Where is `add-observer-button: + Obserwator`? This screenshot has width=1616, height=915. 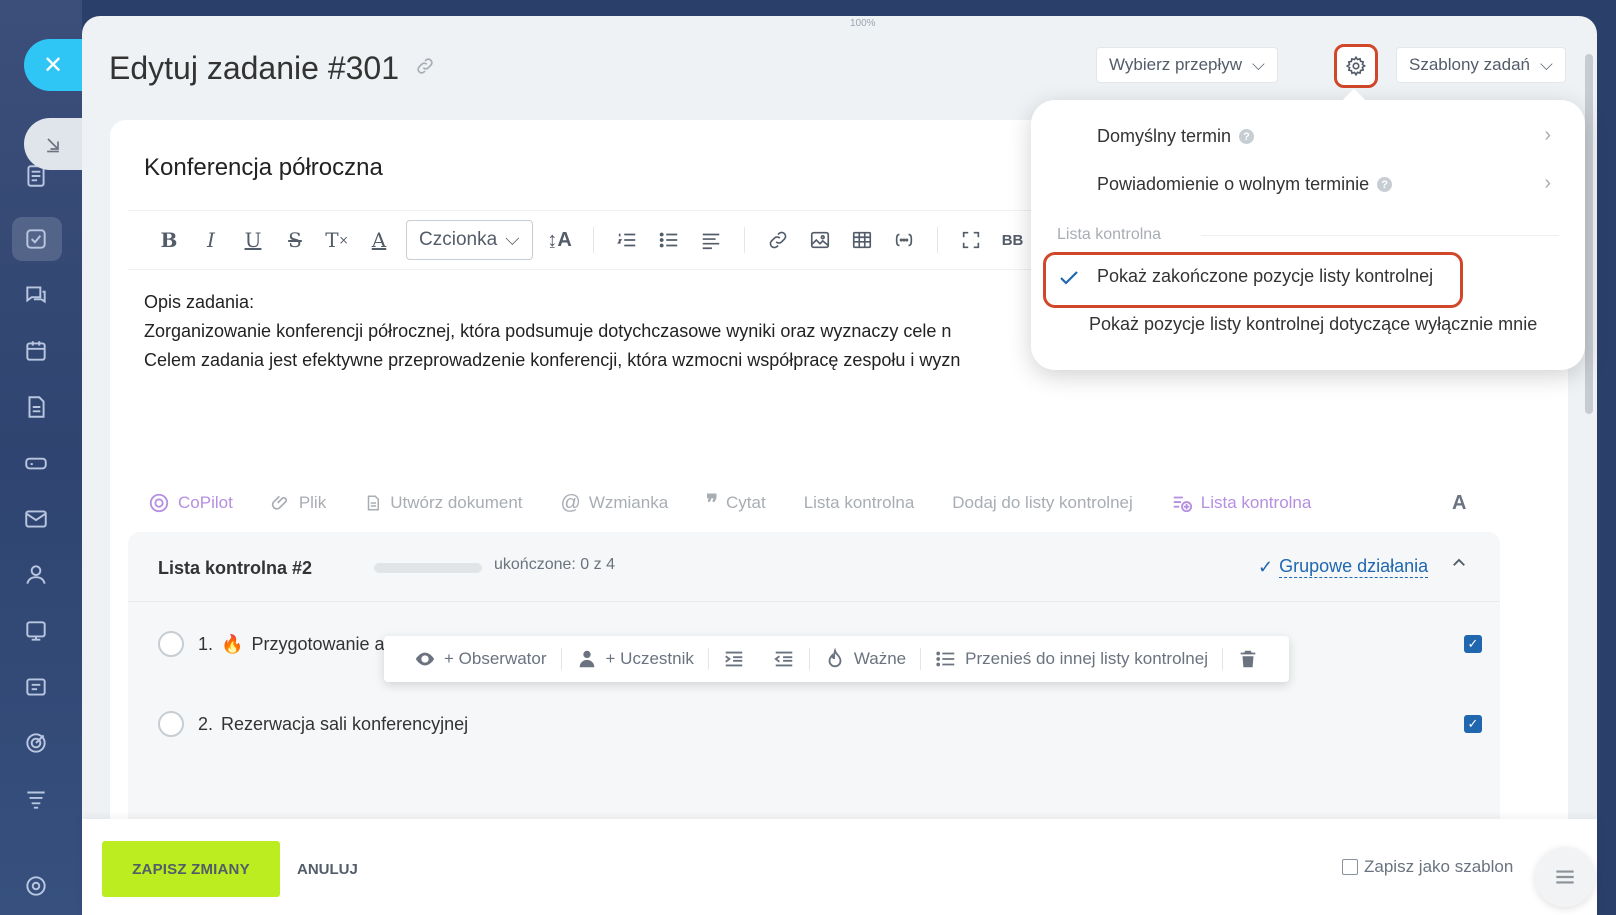 add-observer-button: + Obserwator is located at coordinates (480, 659).